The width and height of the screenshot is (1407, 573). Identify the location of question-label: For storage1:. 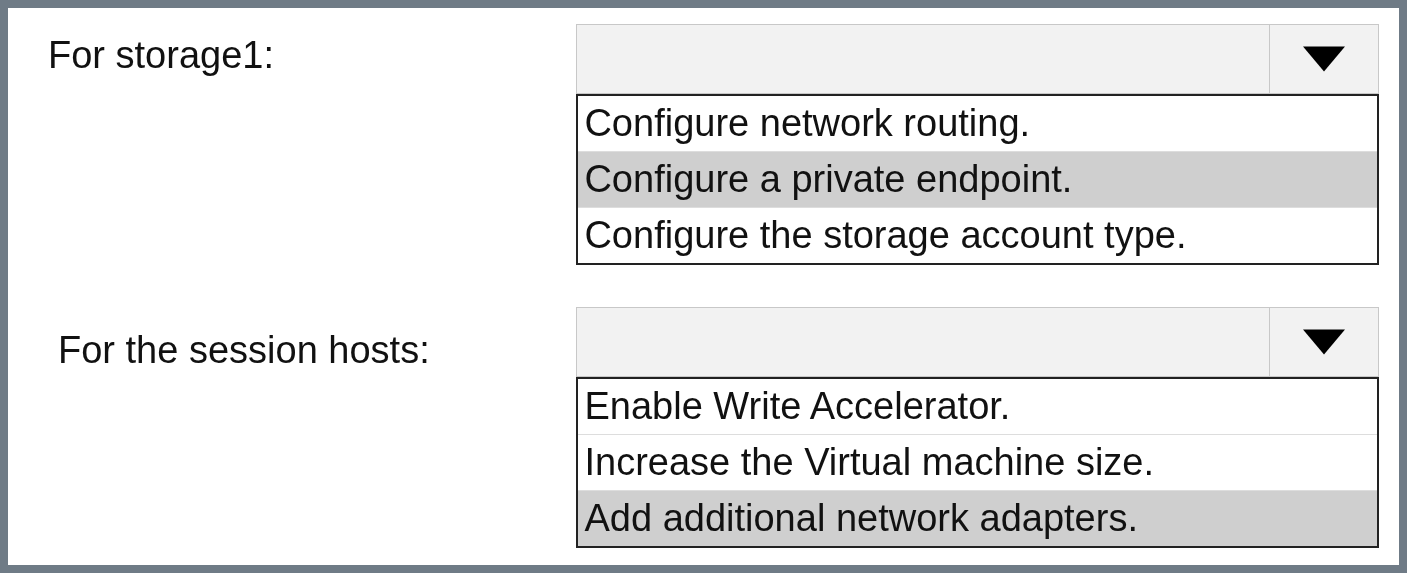
(161, 55).